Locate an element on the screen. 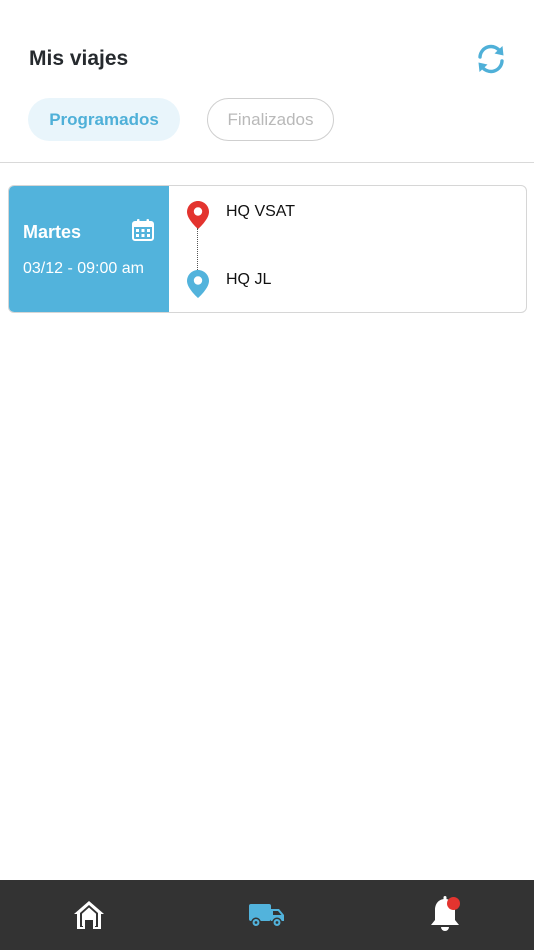 The width and height of the screenshot is (534, 950). refresh-icon is located at coordinates (491, 59).